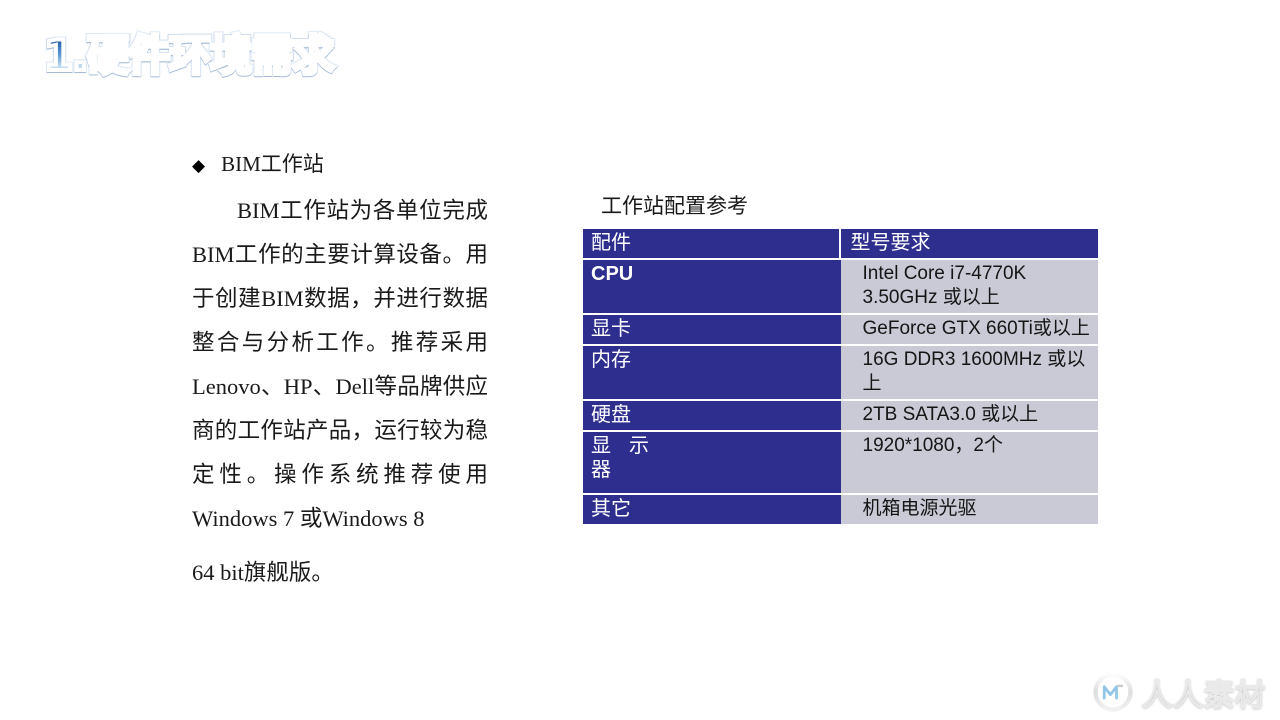  I want to click on table-row: 其它 机箱电源光驱, so click(840, 511).